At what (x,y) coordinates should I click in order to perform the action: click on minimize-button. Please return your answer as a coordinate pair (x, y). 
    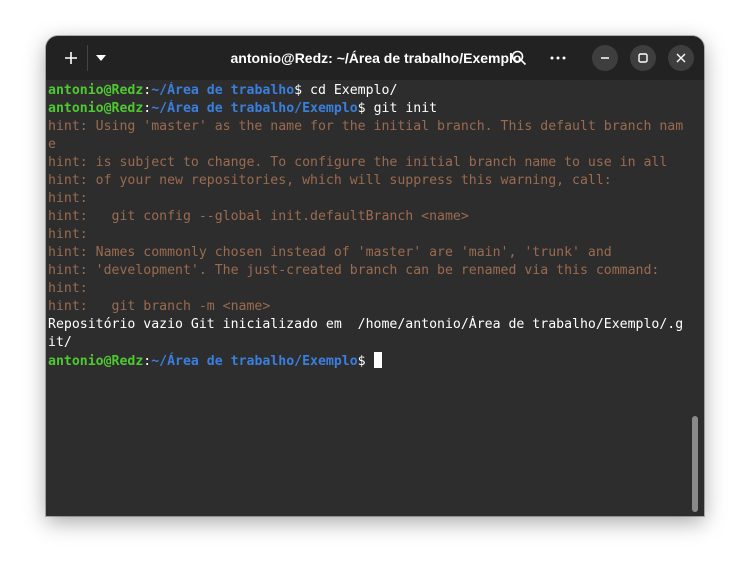
    Looking at the image, I should click on (605, 58).